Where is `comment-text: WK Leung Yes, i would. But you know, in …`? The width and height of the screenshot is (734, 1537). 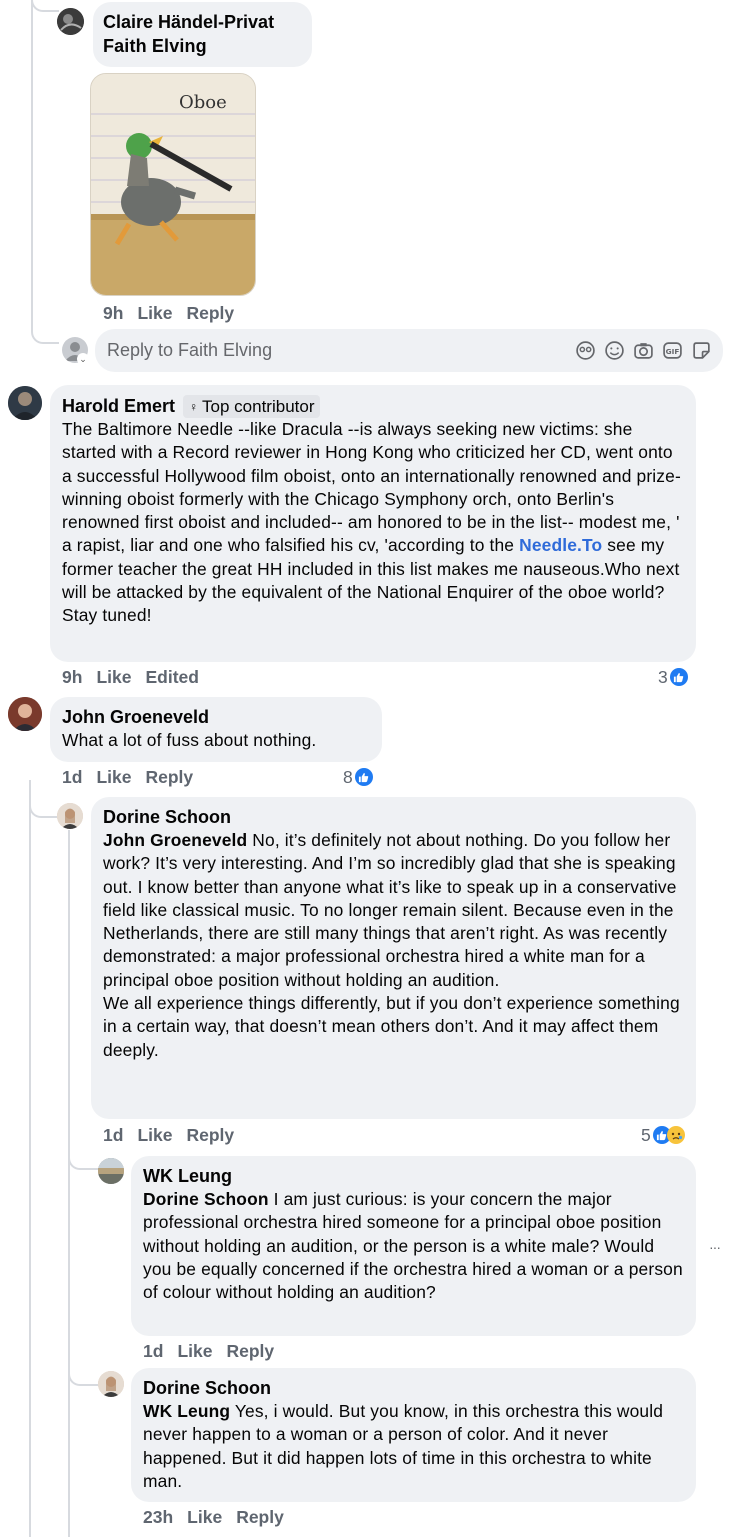 comment-text: WK Leung Yes, i would. But you know, in … is located at coordinates (413, 1446).